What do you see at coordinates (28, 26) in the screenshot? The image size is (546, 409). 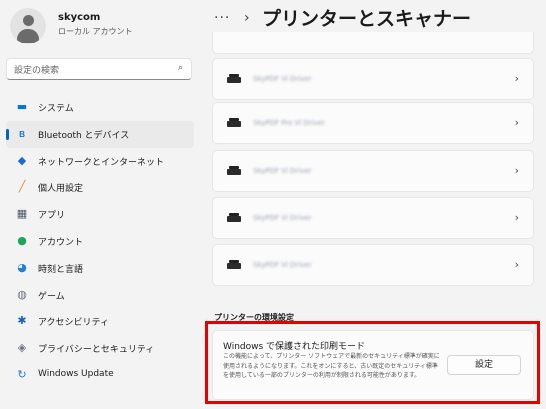 I see `avatar` at bounding box center [28, 26].